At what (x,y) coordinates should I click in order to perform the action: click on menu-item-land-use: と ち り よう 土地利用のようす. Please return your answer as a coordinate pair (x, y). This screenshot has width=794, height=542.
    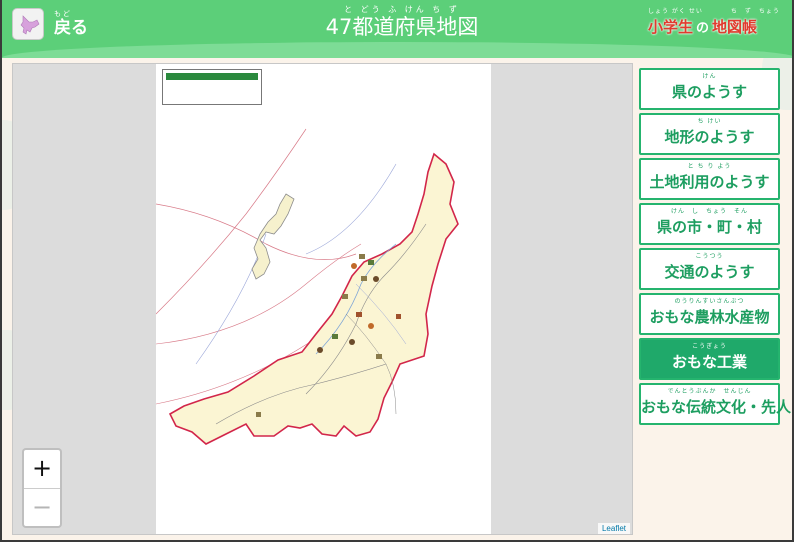
    Looking at the image, I should click on (709, 179).